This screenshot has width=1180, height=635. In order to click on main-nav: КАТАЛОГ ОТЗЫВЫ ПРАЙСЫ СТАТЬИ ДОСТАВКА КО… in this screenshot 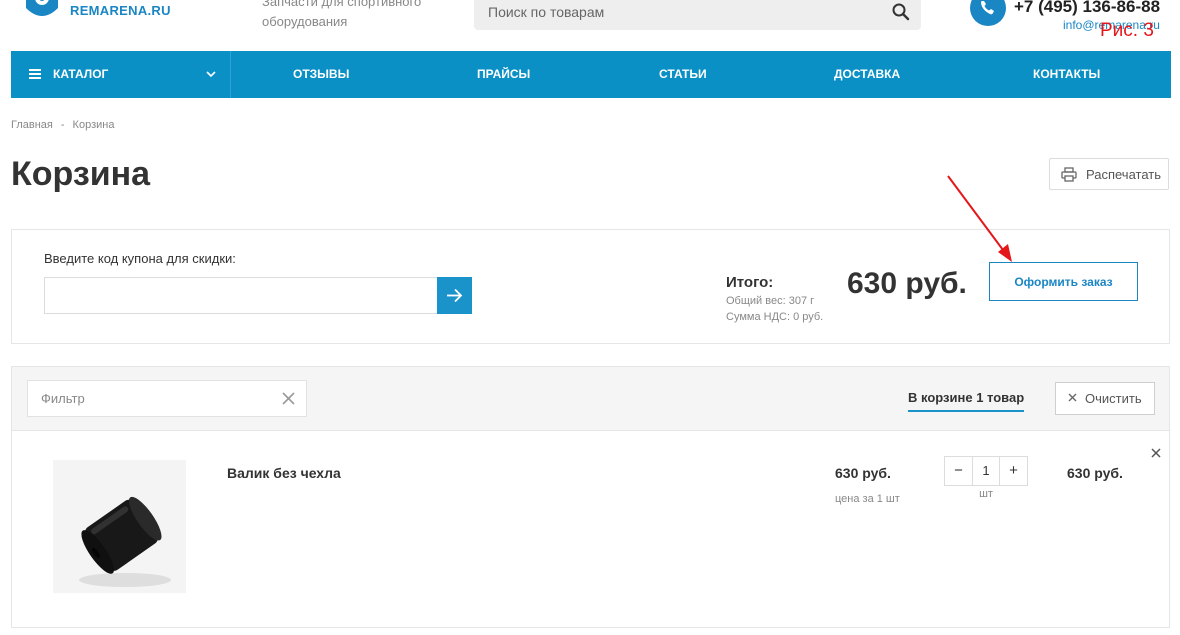, I will do `click(591, 74)`.